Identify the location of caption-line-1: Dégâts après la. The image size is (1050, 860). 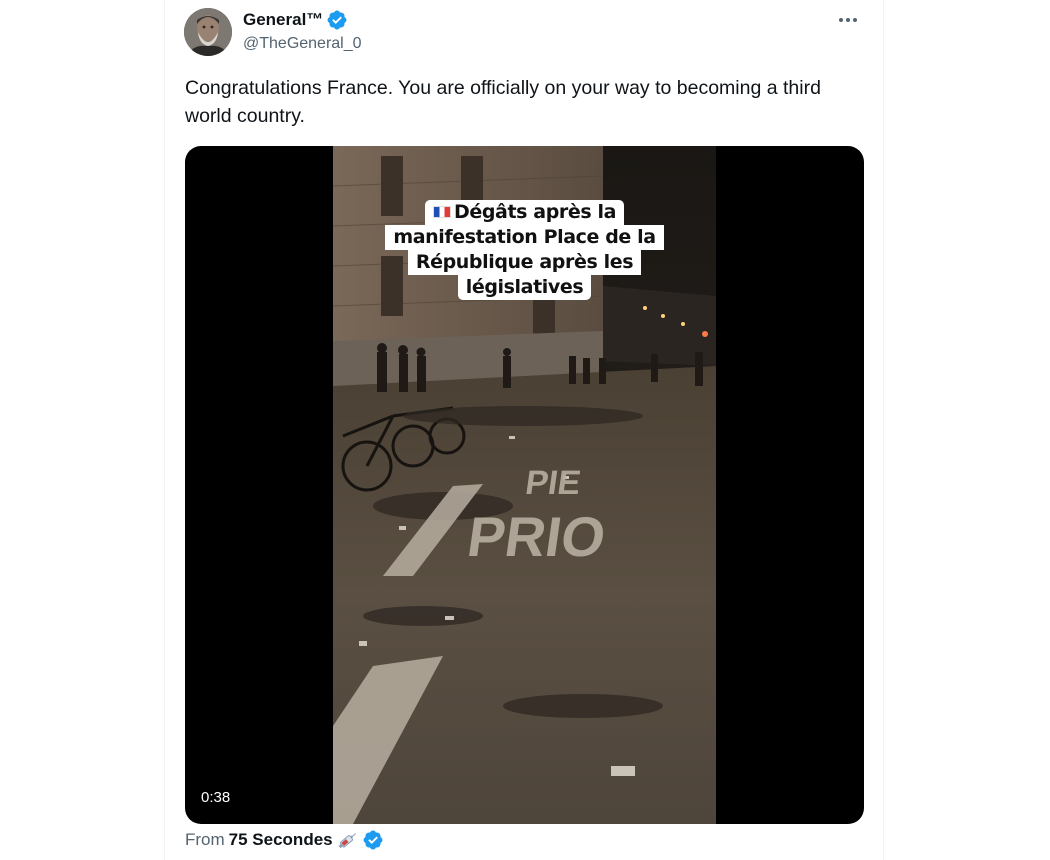
(524, 212).